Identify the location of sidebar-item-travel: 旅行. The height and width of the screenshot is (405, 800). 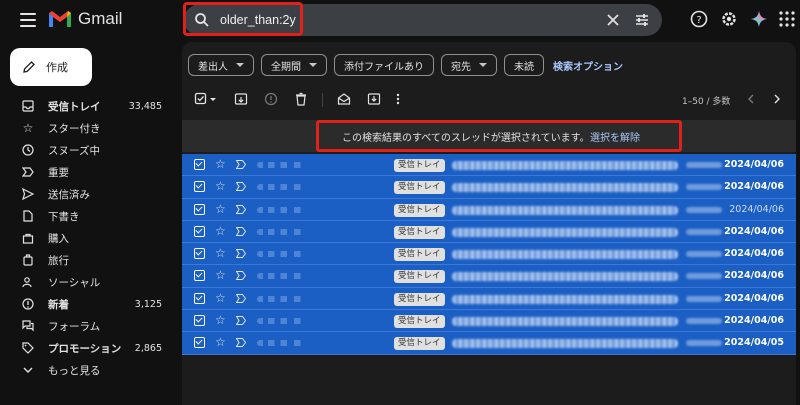
(88, 260).